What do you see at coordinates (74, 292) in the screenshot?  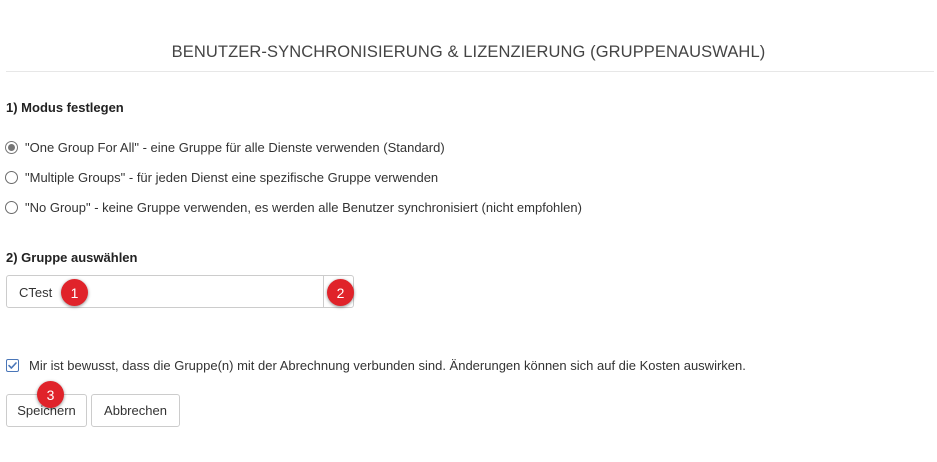 I see `callout-badge-1: 1` at bounding box center [74, 292].